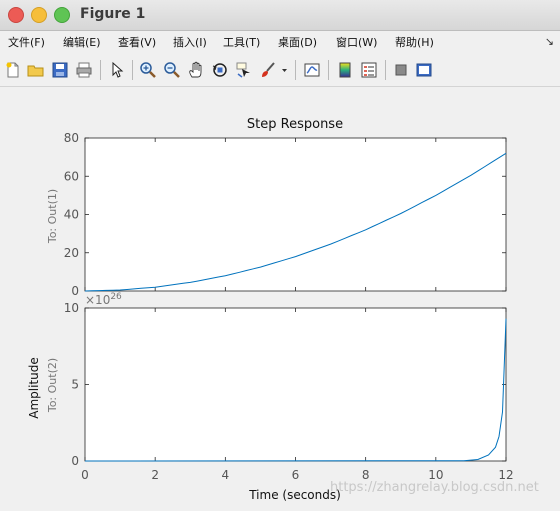 The width and height of the screenshot is (560, 511). I want to click on save-icon, so click(60, 70).